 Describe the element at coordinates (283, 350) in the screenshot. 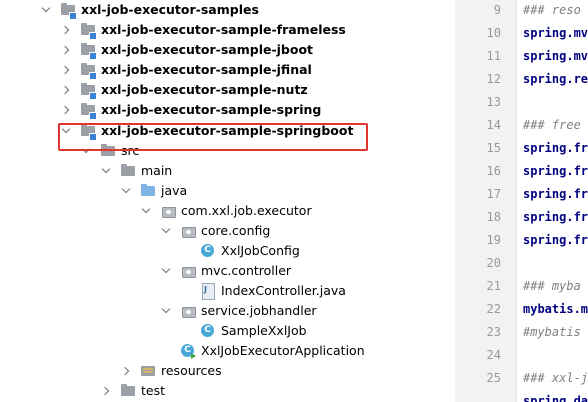

I see `tree-item-label: XxlJobExecutorApplication` at that location.